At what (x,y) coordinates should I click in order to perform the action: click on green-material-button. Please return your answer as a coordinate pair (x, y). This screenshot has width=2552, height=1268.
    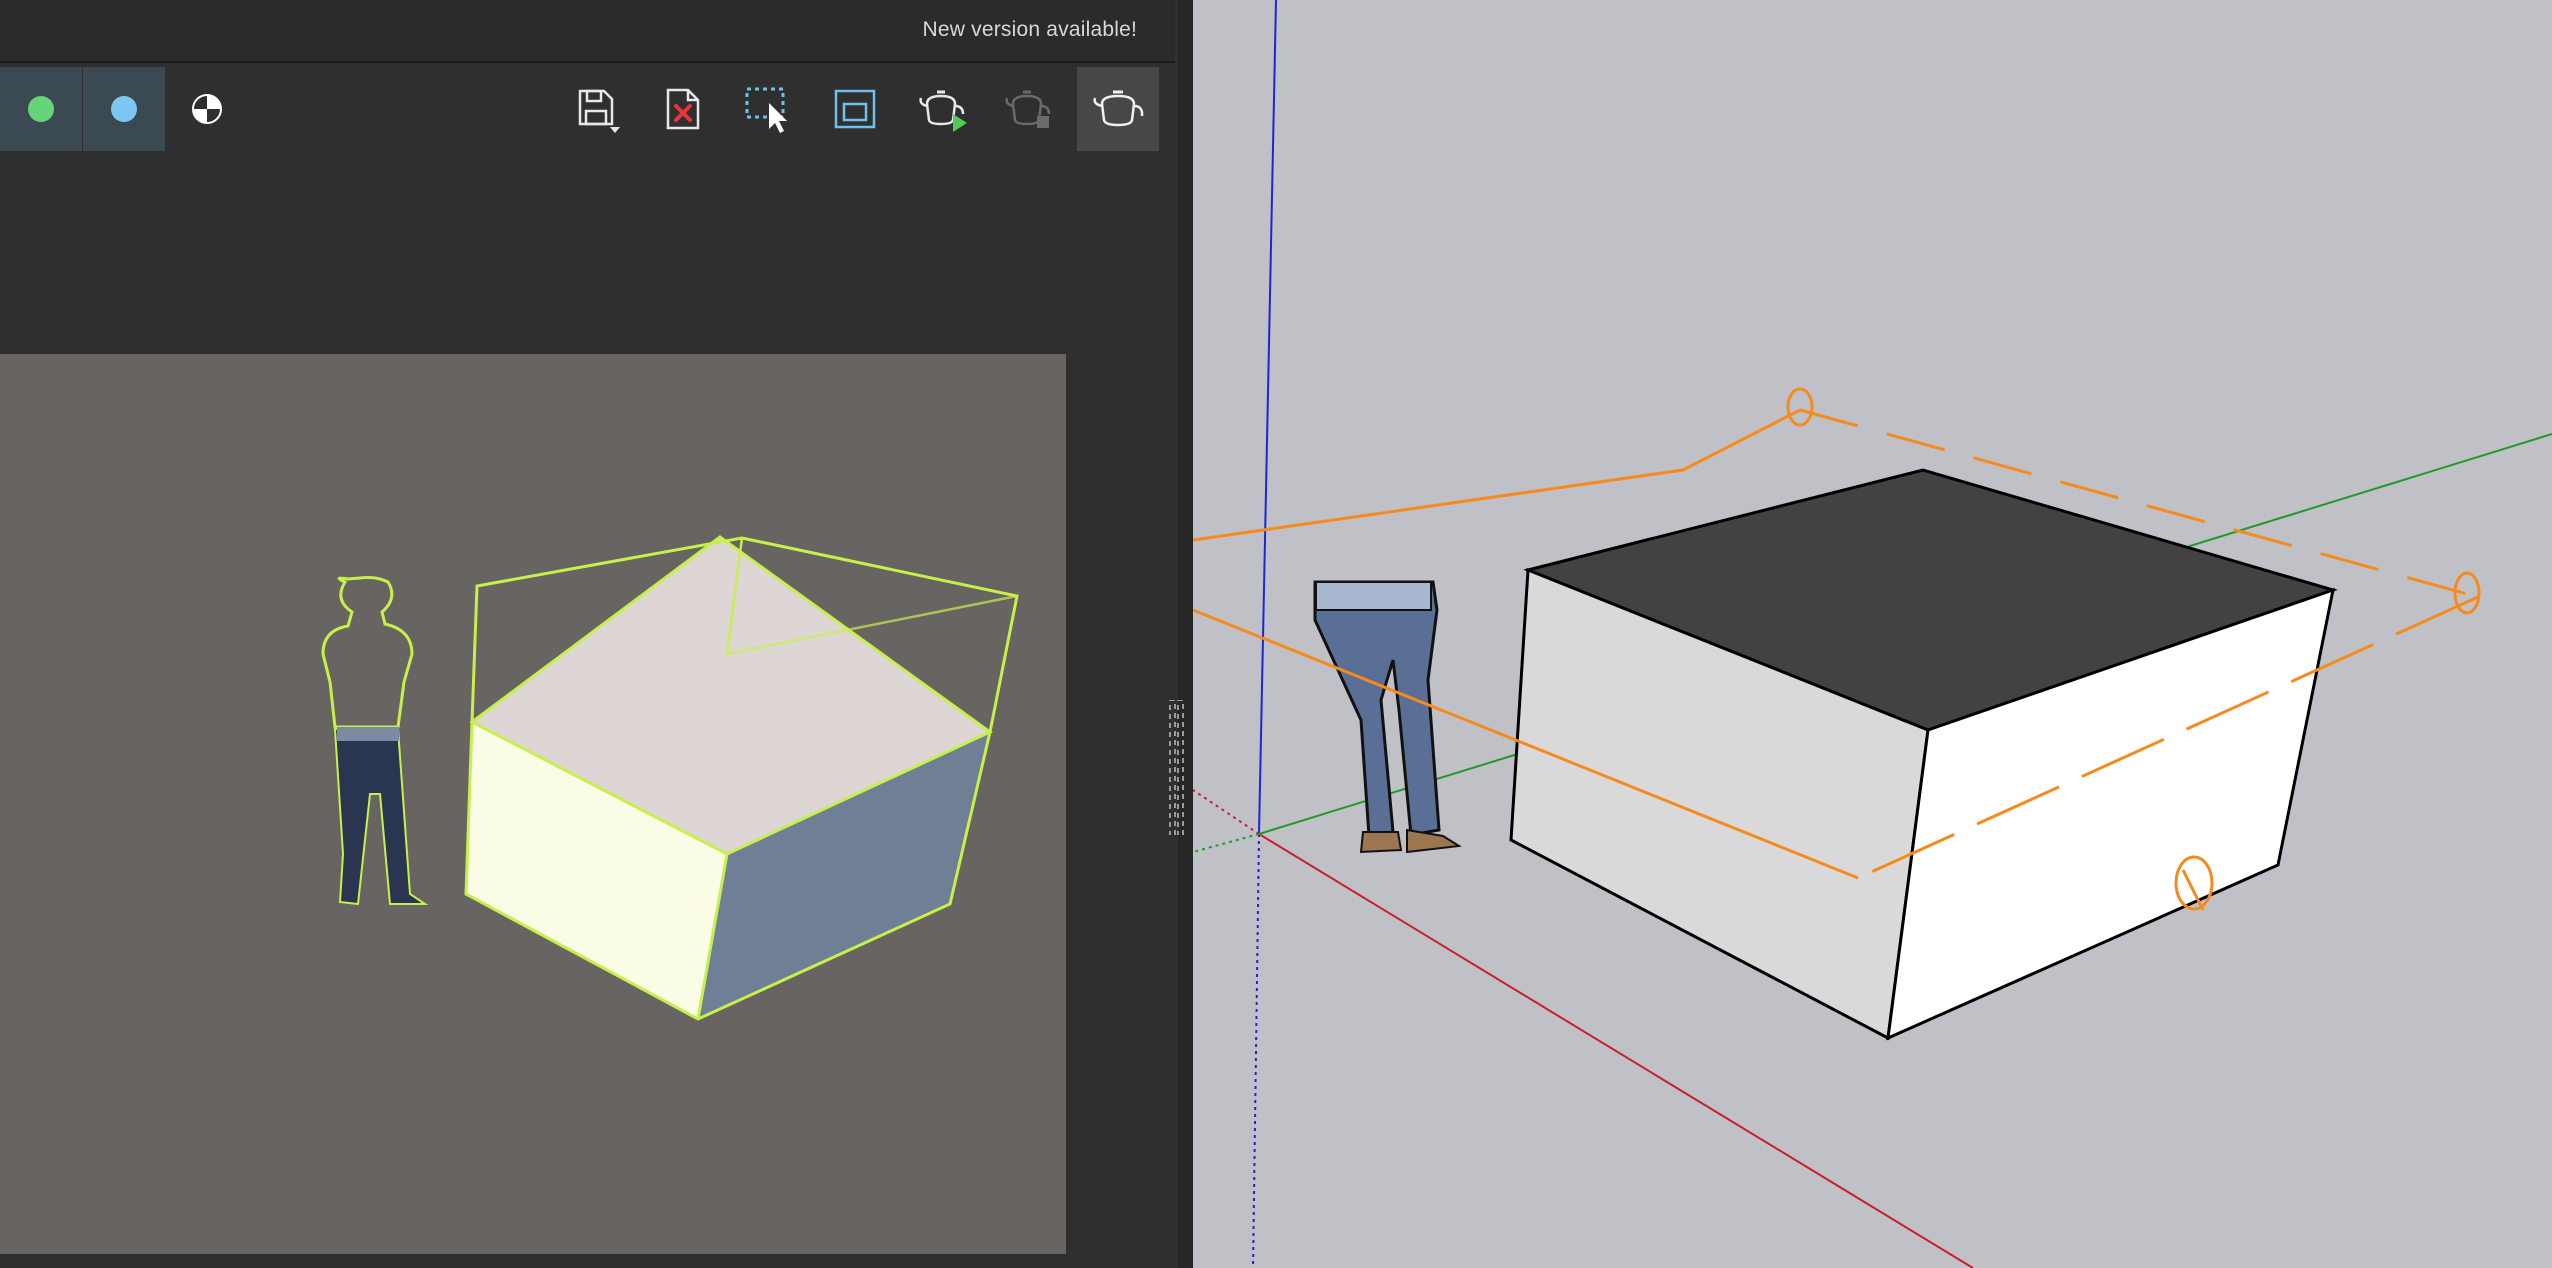
    Looking at the image, I should click on (41, 109).